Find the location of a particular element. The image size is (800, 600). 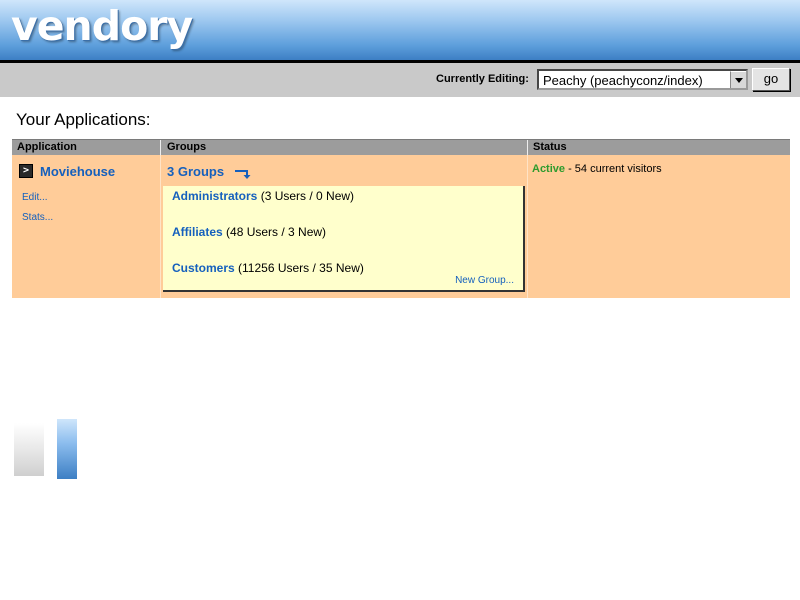

go-button: go is located at coordinates (771, 79).